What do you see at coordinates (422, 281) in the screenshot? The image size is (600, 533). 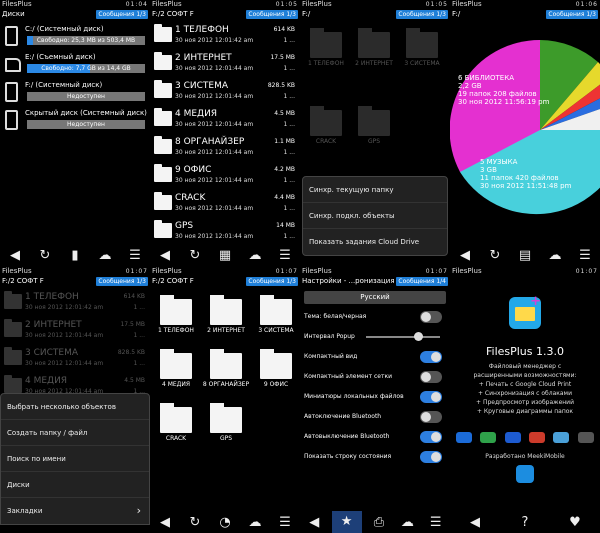 I see `notification-badge: Сообщения 1/4` at bounding box center [422, 281].